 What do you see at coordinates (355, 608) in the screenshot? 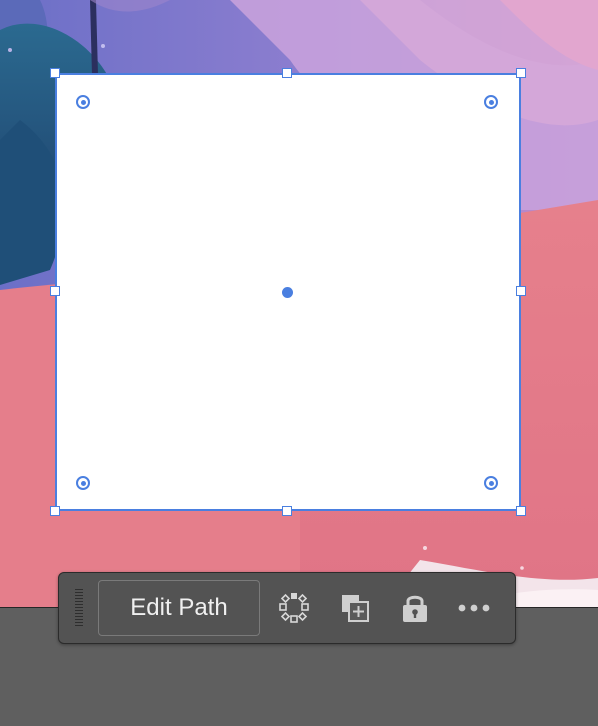
I see `duplicate-icon` at bounding box center [355, 608].